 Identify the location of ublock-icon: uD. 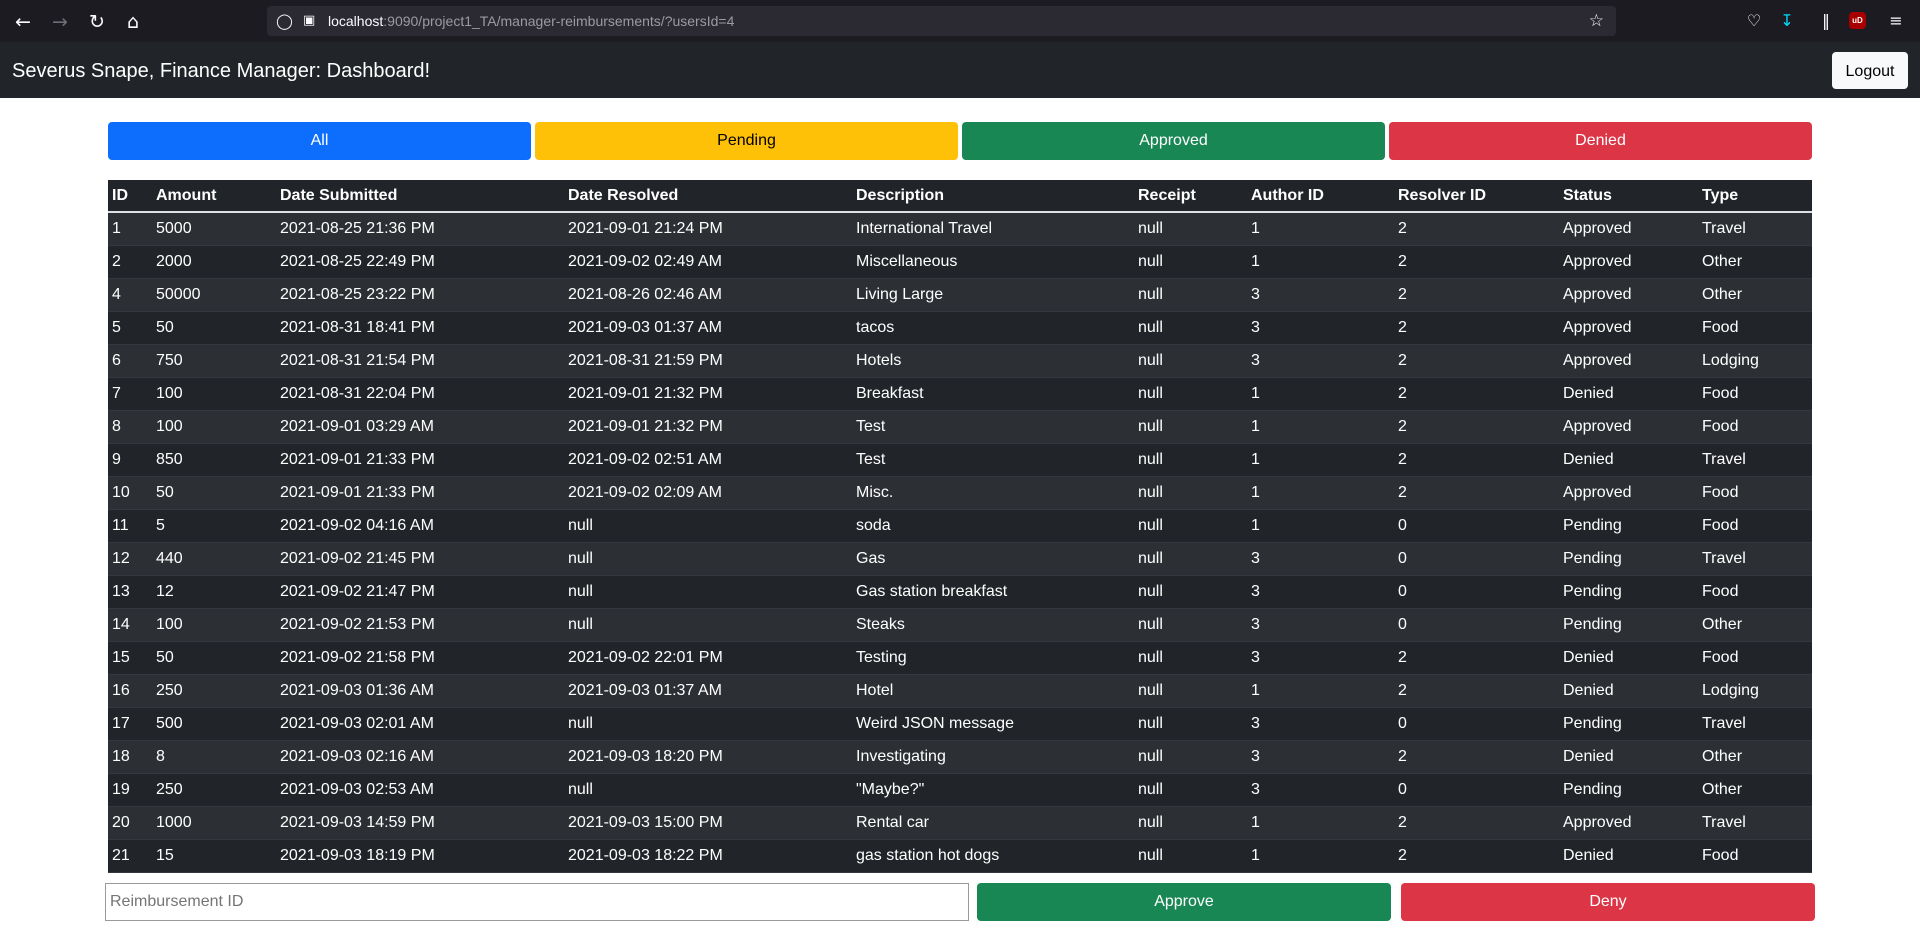
(1857, 20).